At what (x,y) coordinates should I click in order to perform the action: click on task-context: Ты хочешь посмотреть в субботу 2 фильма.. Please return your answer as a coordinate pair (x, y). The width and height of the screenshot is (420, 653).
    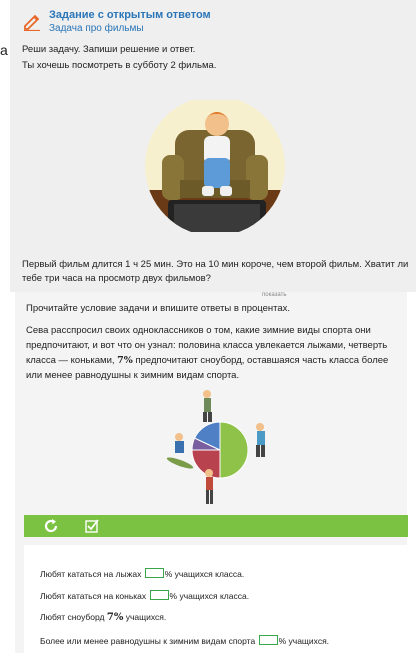
    Looking at the image, I should click on (119, 65).